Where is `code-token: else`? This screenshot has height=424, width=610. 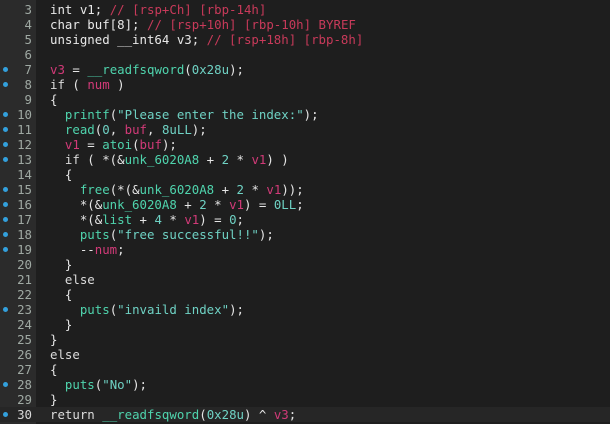
code-token: else is located at coordinates (79, 279).